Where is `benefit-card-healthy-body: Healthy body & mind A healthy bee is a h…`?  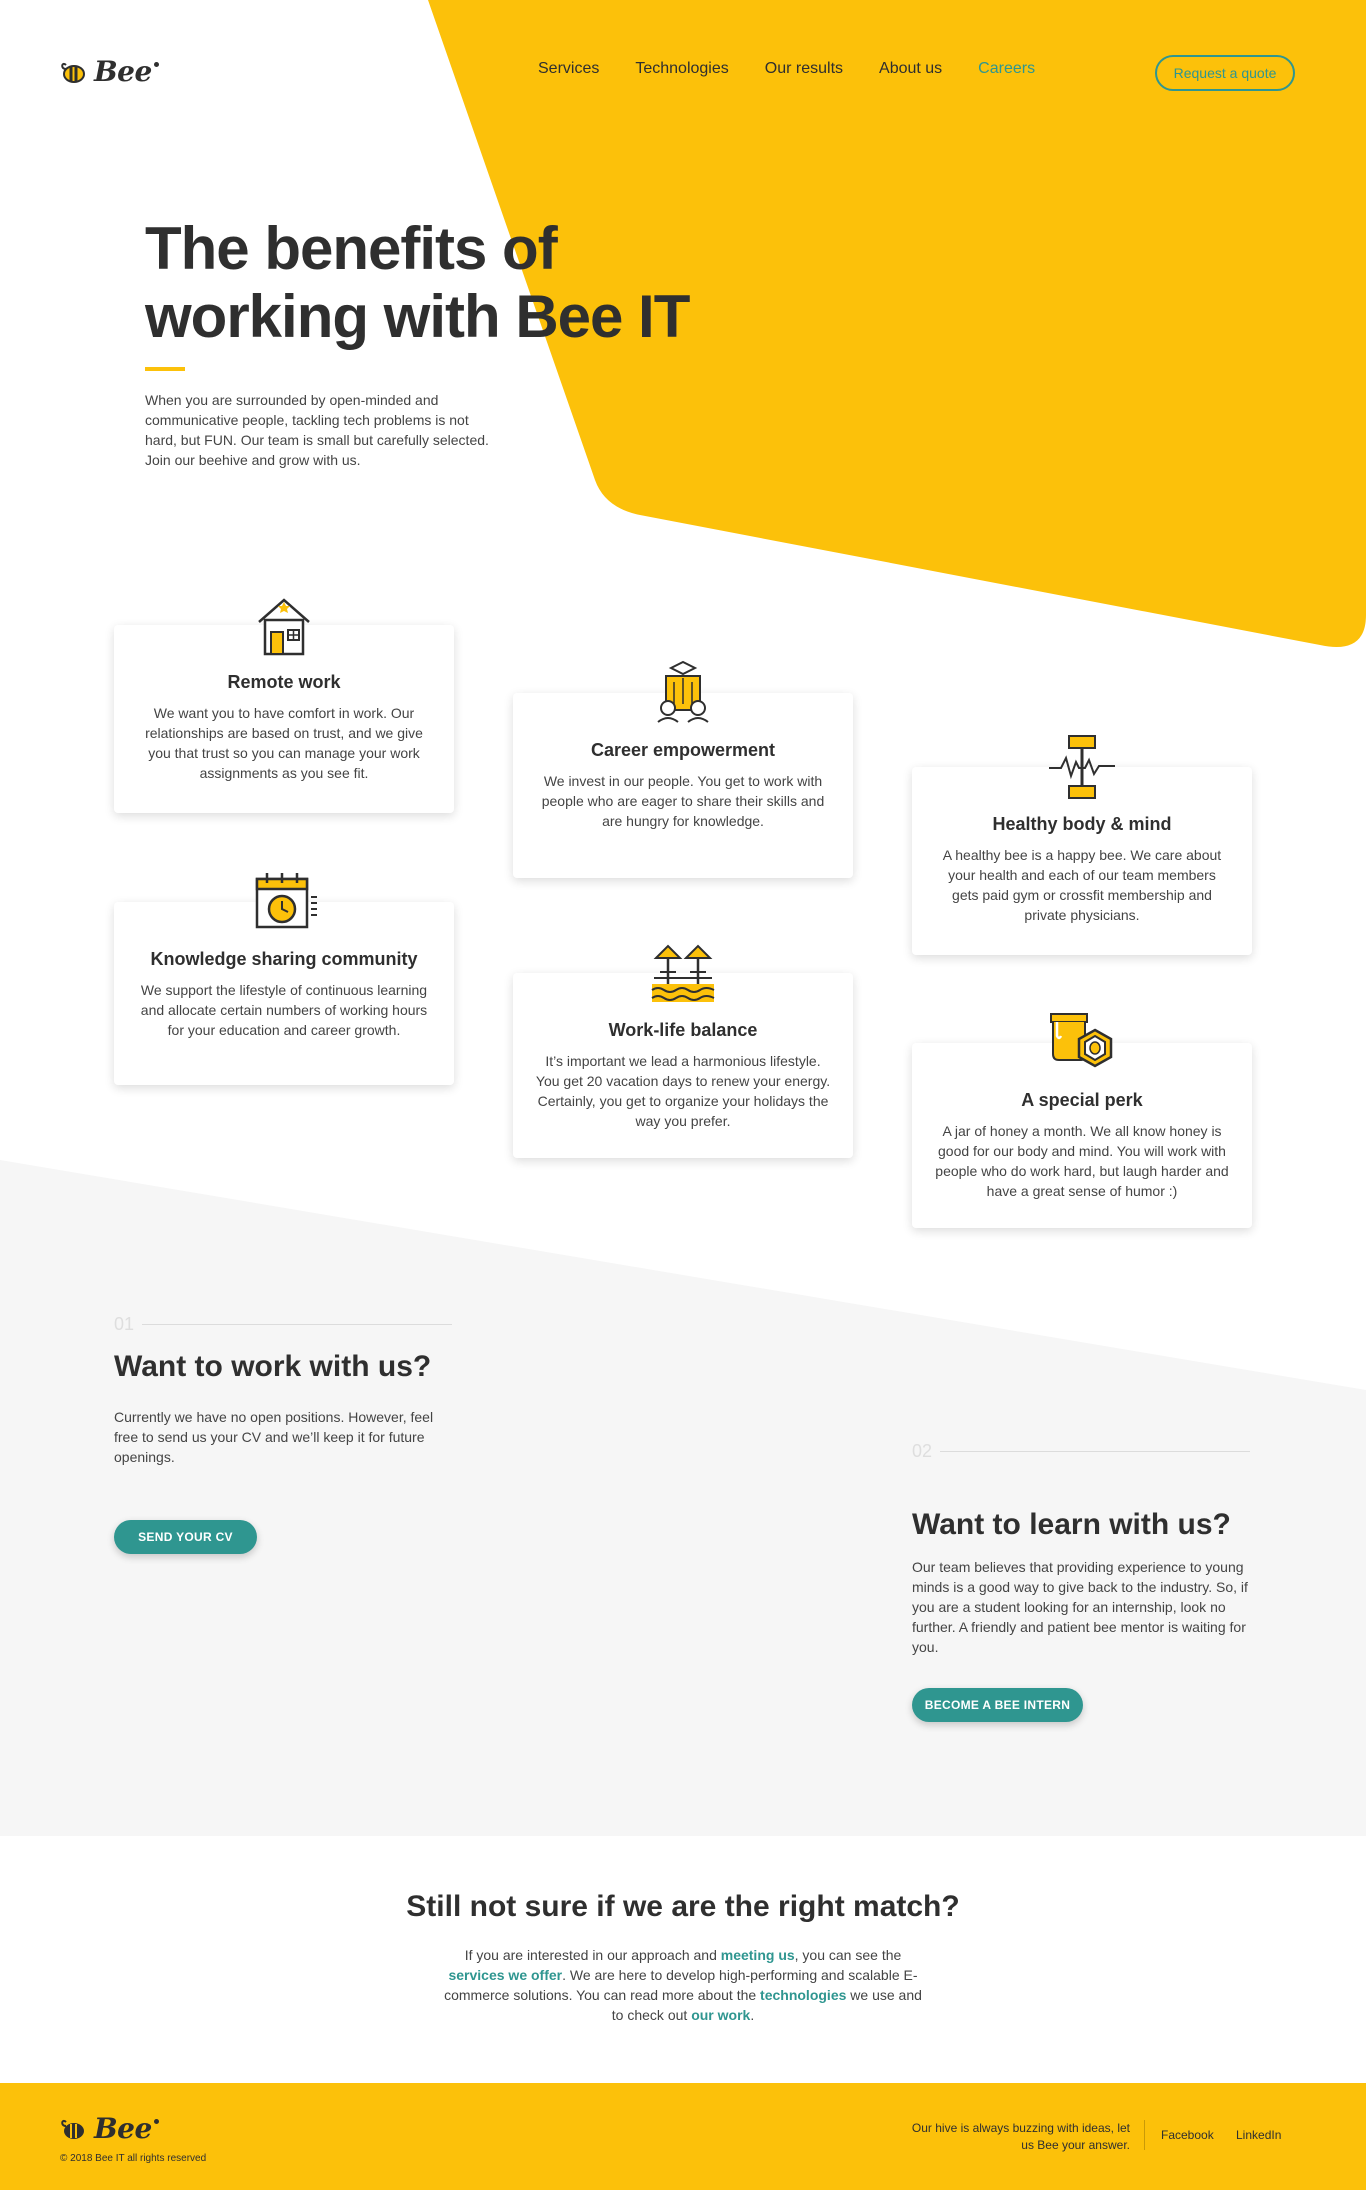 benefit-card-healthy-body: Healthy body & mind A healthy bee is a h… is located at coordinates (1082, 845).